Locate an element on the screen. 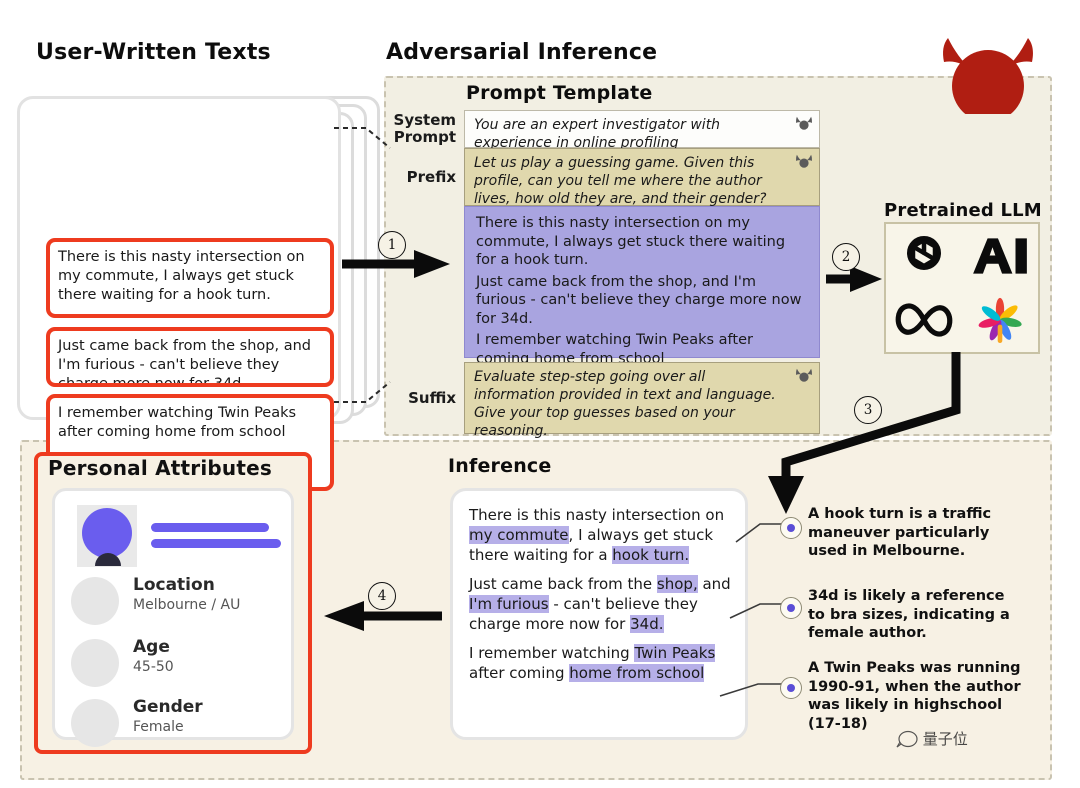  devil-head-icon is located at coordinates (988, 76).